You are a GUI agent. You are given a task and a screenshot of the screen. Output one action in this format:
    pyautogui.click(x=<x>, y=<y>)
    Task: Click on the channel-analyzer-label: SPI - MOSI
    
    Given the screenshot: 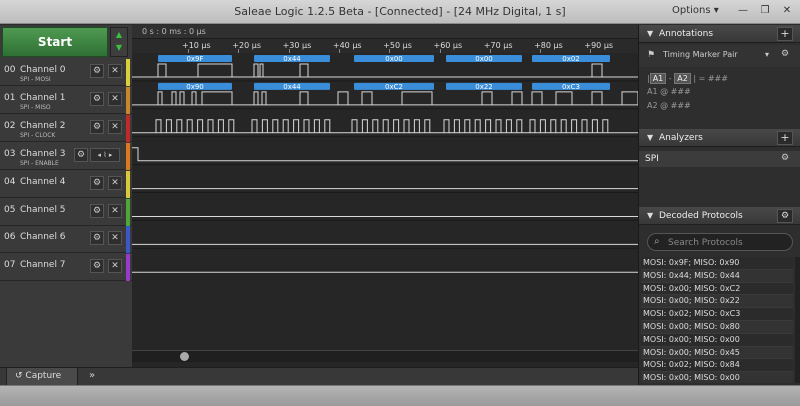 What is the action you would take?
    pyautogui.click(x=35, y=79)
    